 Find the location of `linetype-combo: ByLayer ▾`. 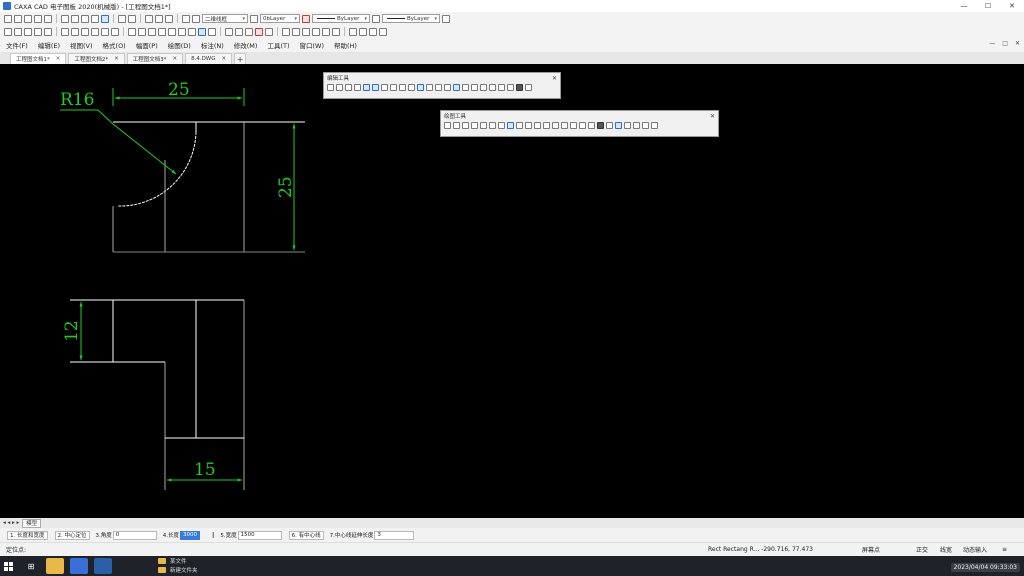

linetype-combo: ByLayer ▾ is located at coordinates (411, 18).